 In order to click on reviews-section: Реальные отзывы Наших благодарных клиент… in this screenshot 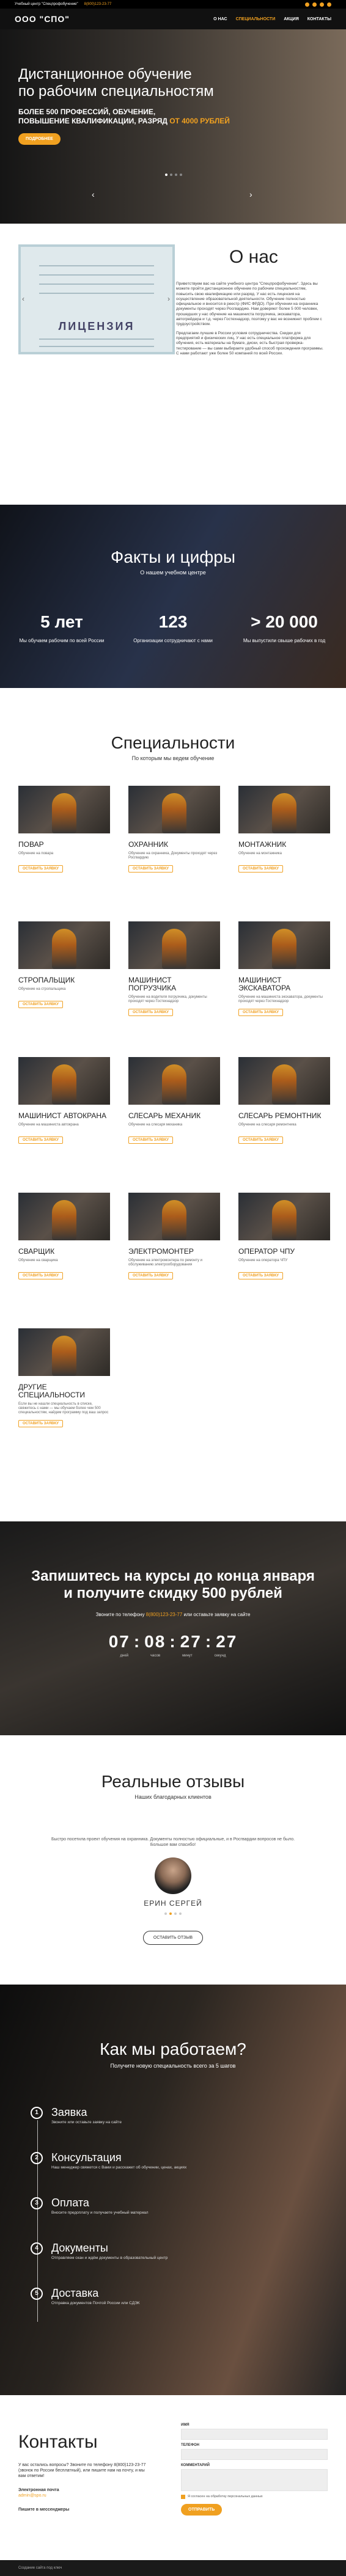, I will do `click(173, 1860)`.